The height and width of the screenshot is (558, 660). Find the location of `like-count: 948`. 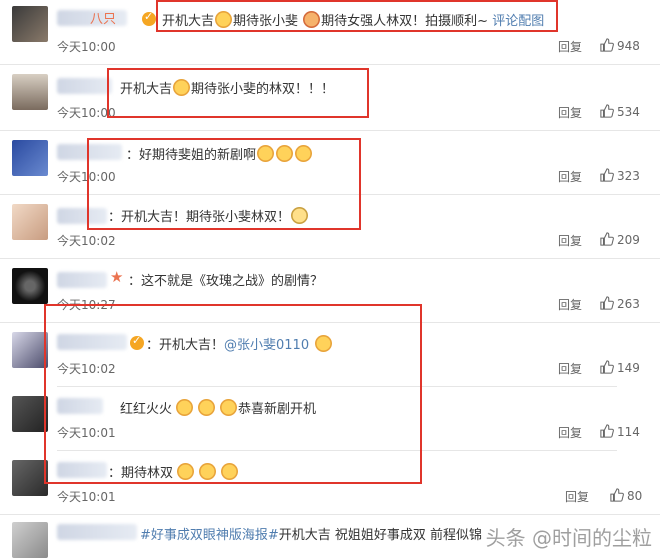

like-count: 948 is located at coordinates (628, 46).